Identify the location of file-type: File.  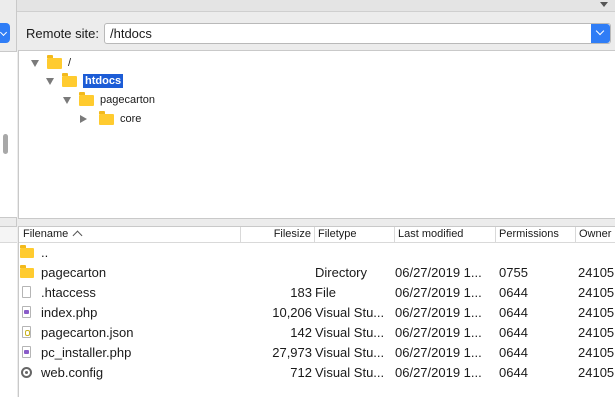
(325, 292).